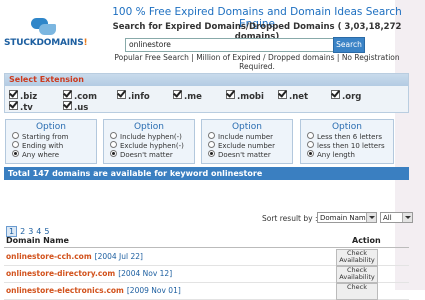 This screenshot has height=300, width=425. What do you see at coordinates (30, 231) in the screenshot?
I see `page-link-3: 3` at bounding box center [30, 231].